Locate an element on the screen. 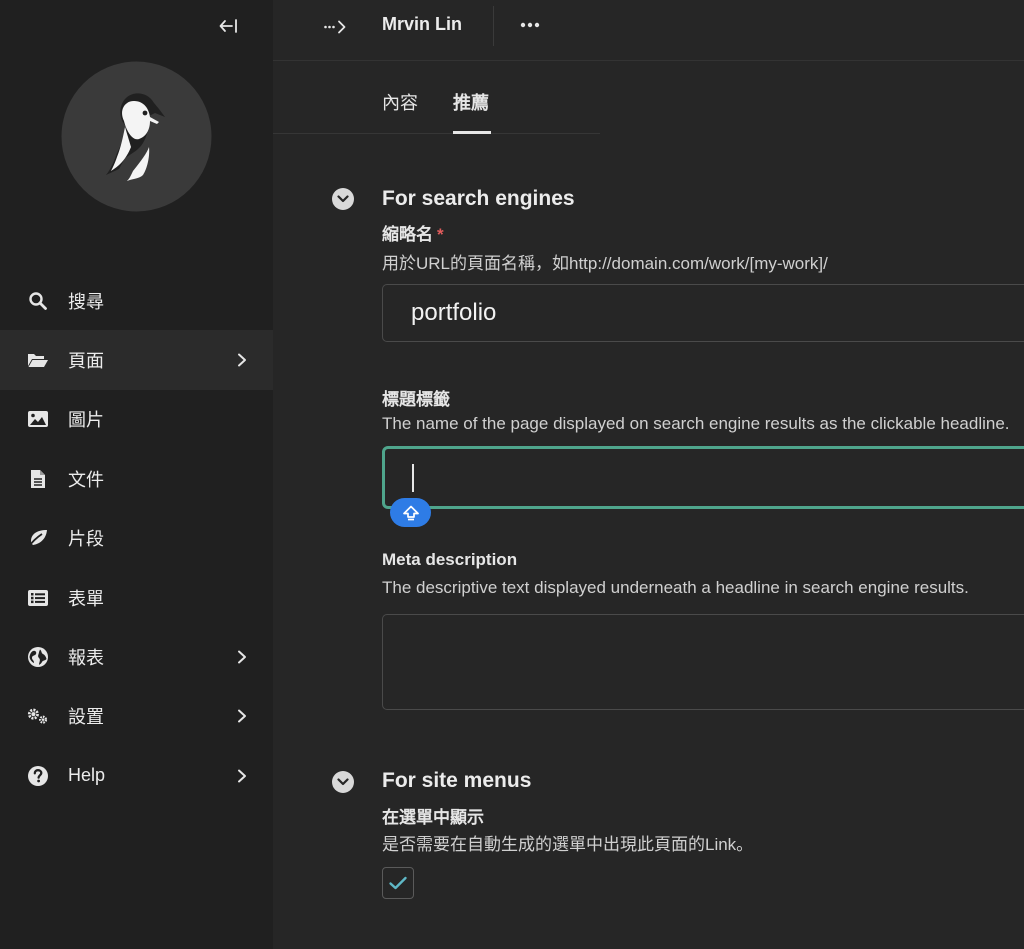 The height and width of the screenshot is (949, 1024). sidebar-item-label: 圖片 is located at coordinates (86, 420).